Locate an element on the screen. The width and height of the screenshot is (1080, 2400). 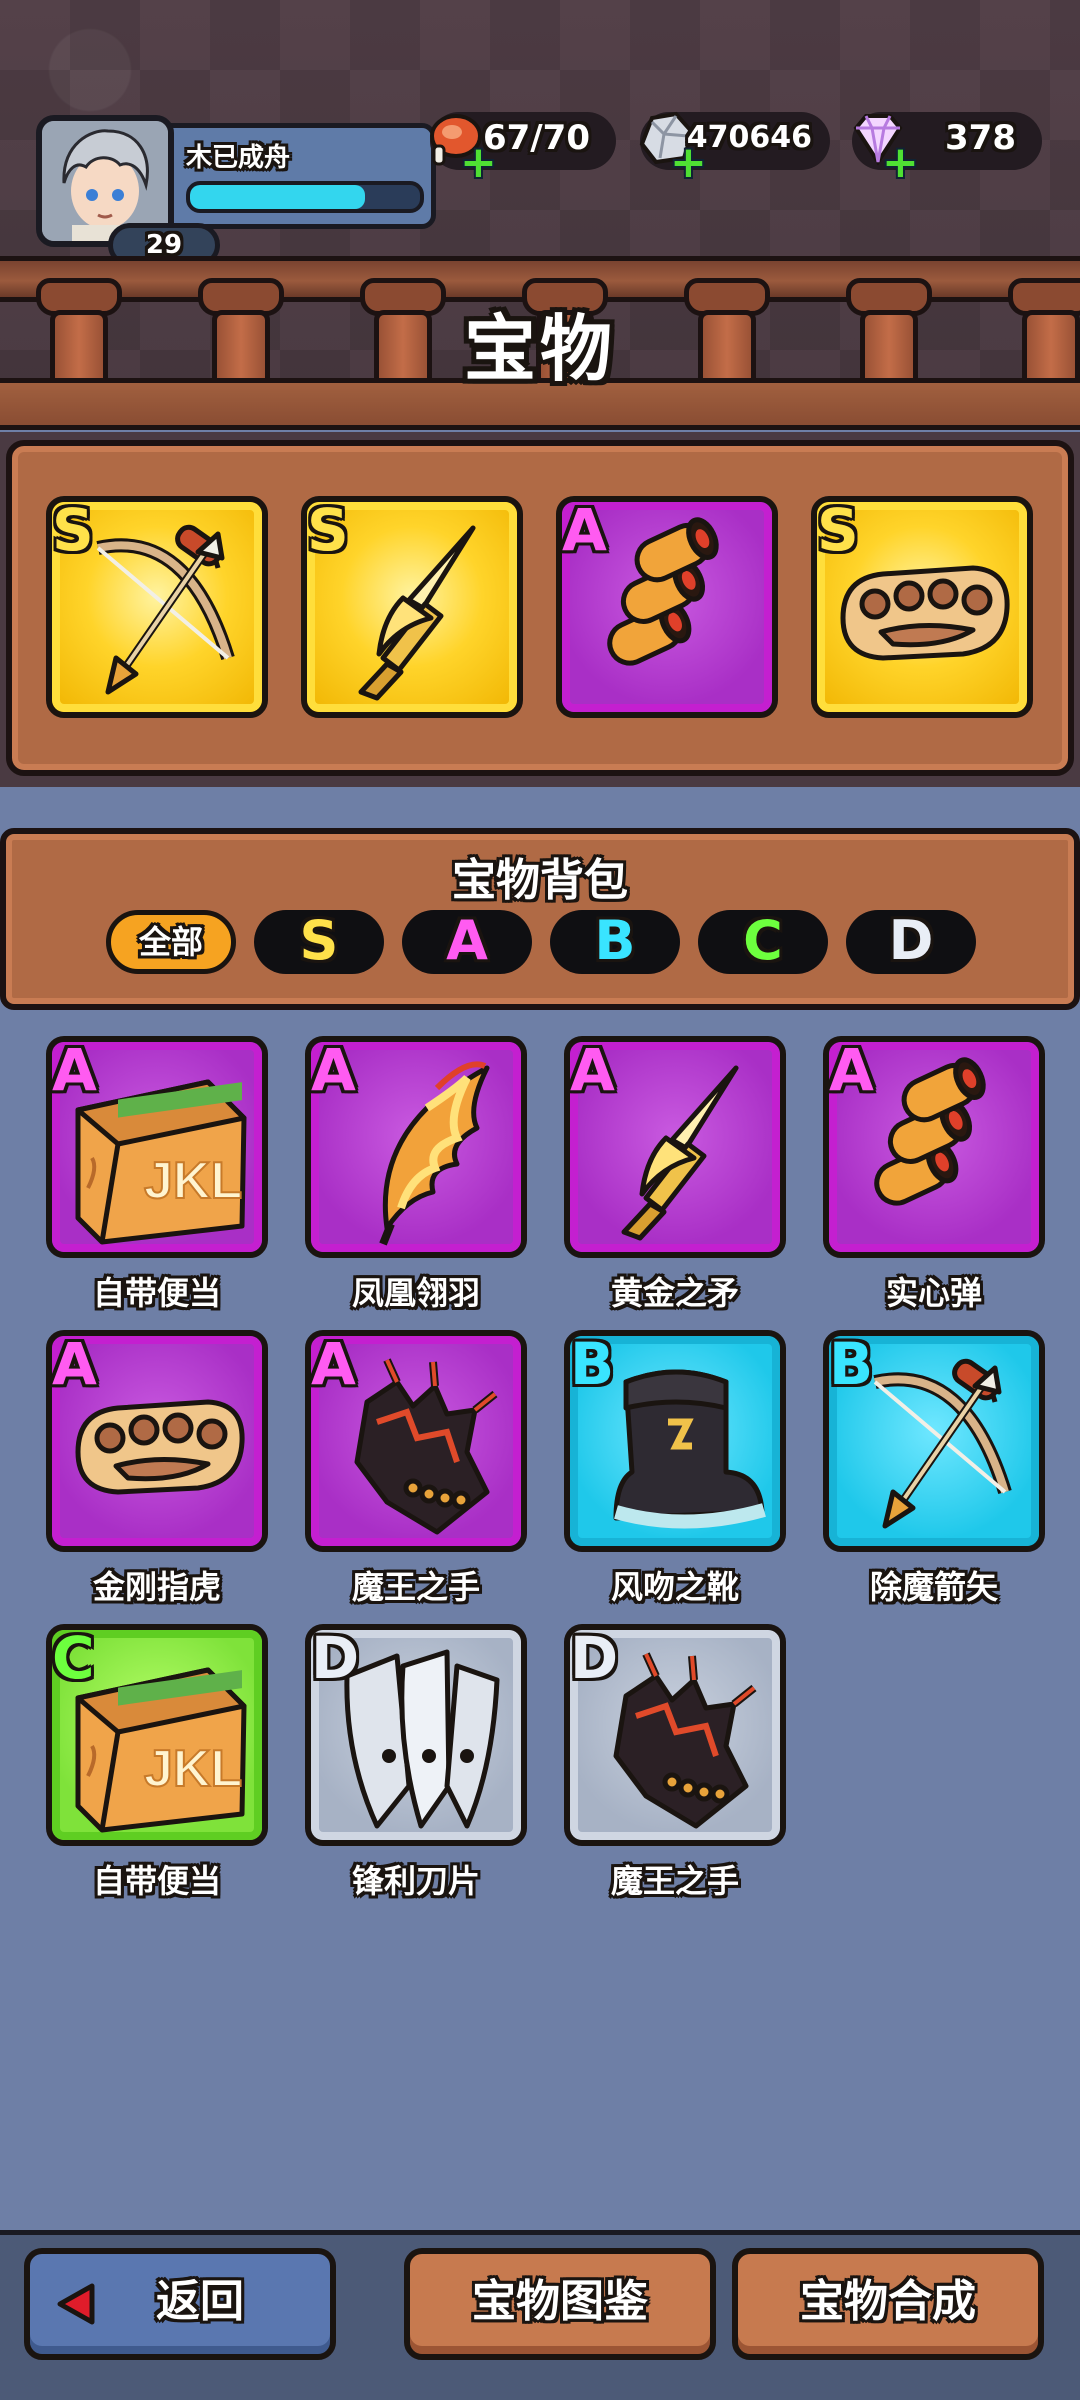
bag-item: JKL A is located at coordinates (157, 1147).